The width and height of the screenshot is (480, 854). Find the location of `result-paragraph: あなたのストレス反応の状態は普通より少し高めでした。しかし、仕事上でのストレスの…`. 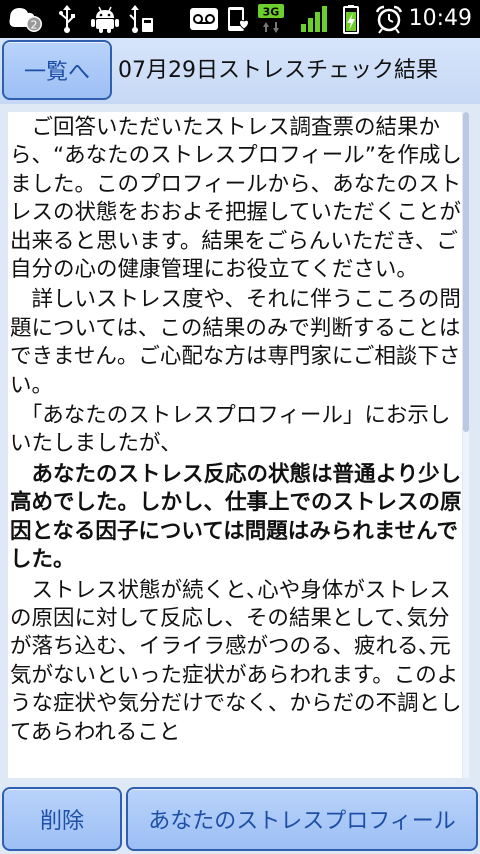

result-paragraph: あなたのストレス反応の状態は普通より少し高めでした。しかし、仕事上でのストレスの… is located at coordinates (236, 517).